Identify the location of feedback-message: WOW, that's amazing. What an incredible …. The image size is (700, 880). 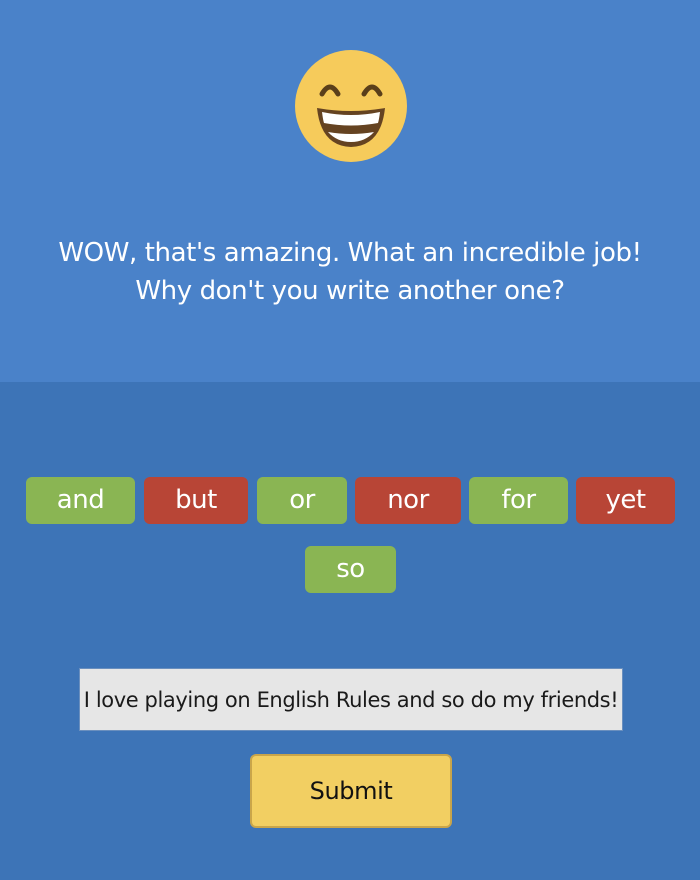
(350, 272).